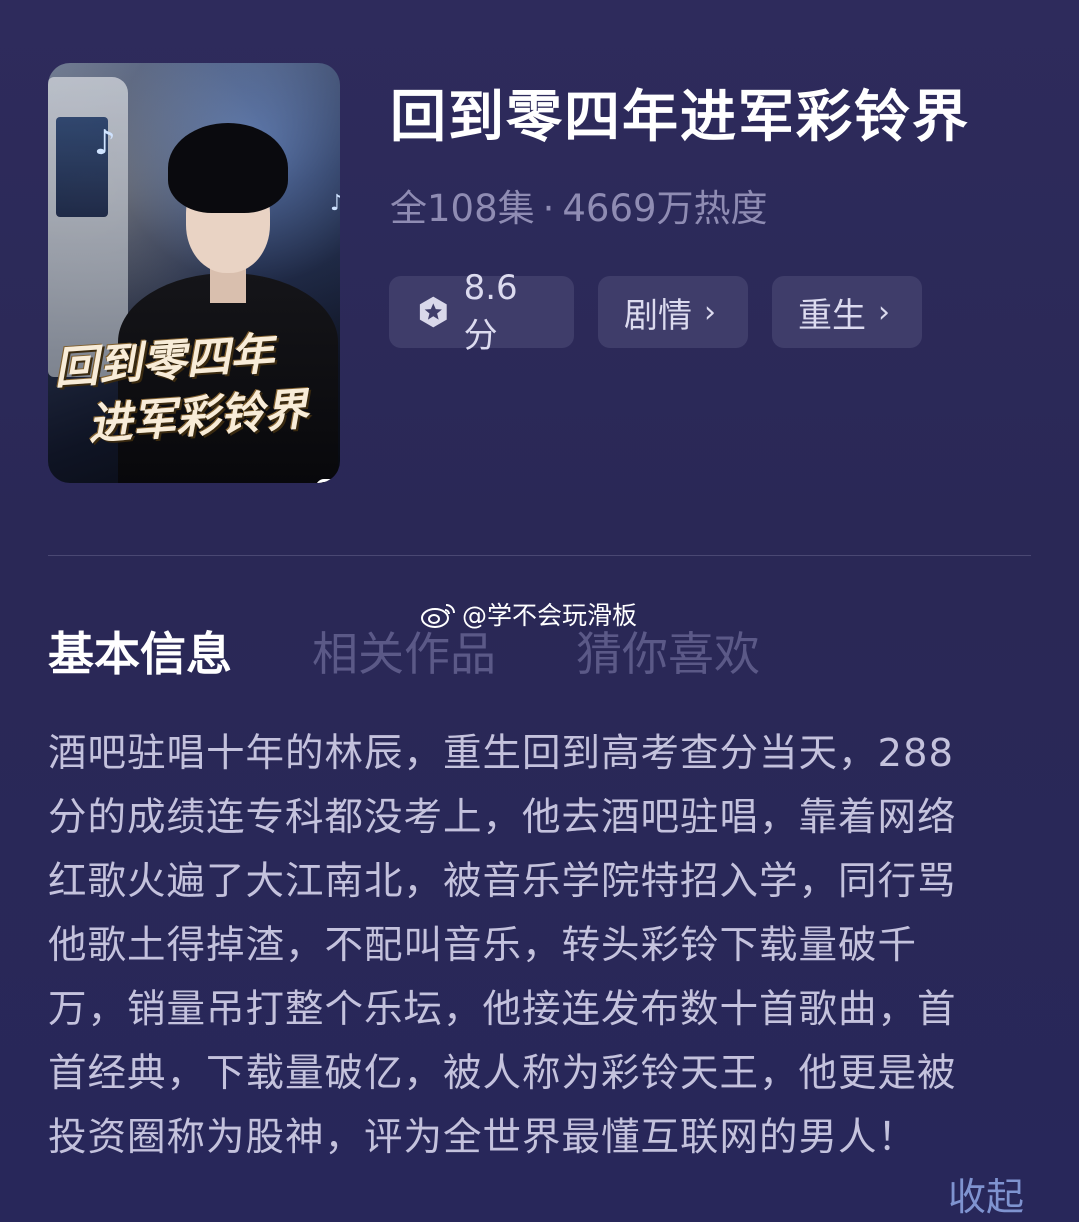 This screenshot has height=1222, width=1079. I want to click on description-line: 分的成绩连专科都没考上，他去酒吧驻唱，靠着网络, so click(502, 817).